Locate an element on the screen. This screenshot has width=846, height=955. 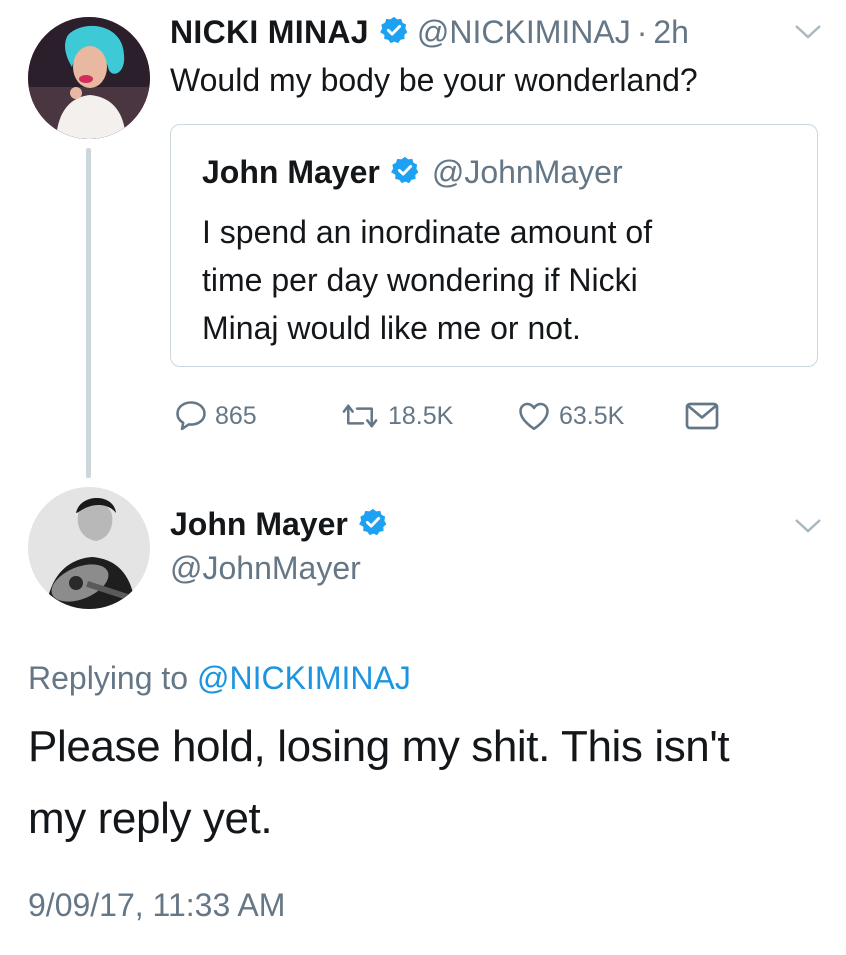
tweet-text: Would my body be your wonderland? is located at coordinates (434, 80).